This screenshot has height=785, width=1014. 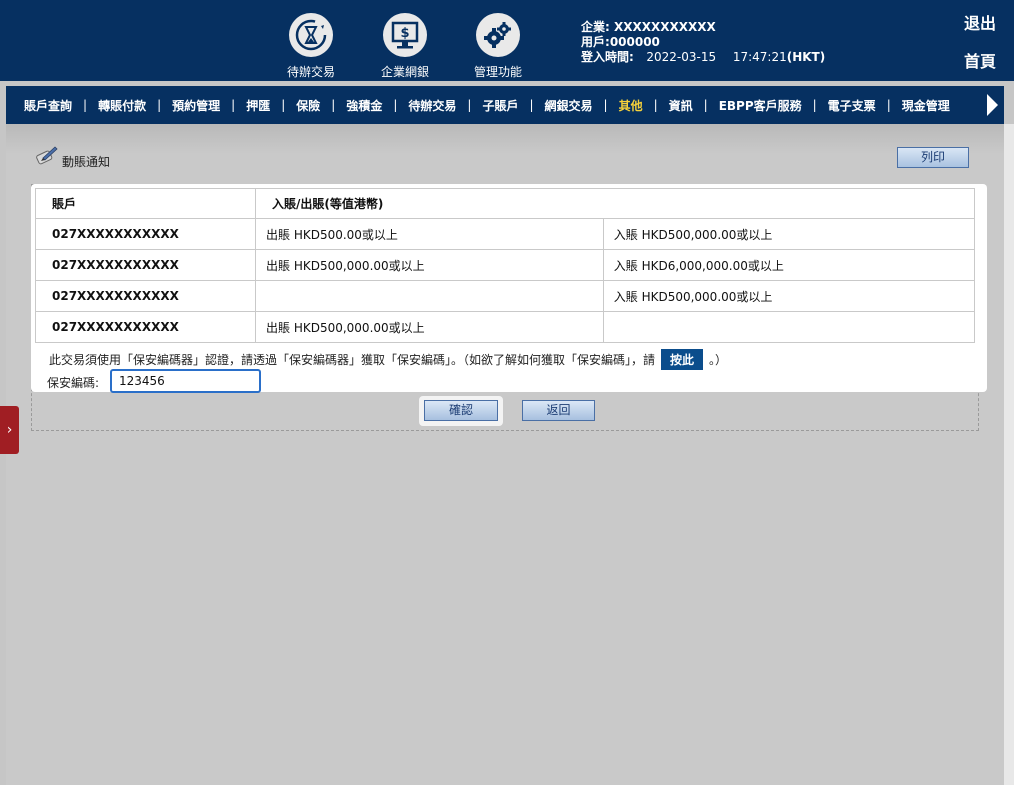 I want to click on pending-transactions-shortcut: 待辦交易, so click(x=311, y=46).